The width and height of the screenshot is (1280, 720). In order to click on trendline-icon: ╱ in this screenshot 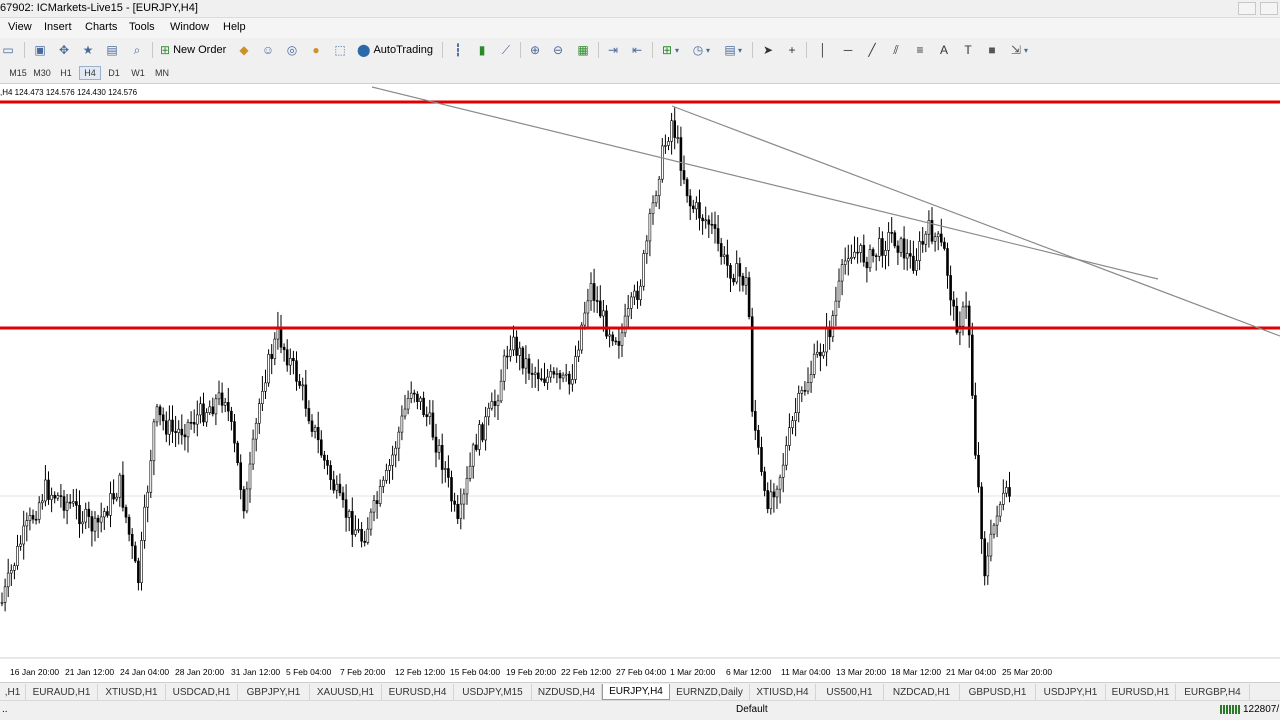, I will do `click(872, 50)`.